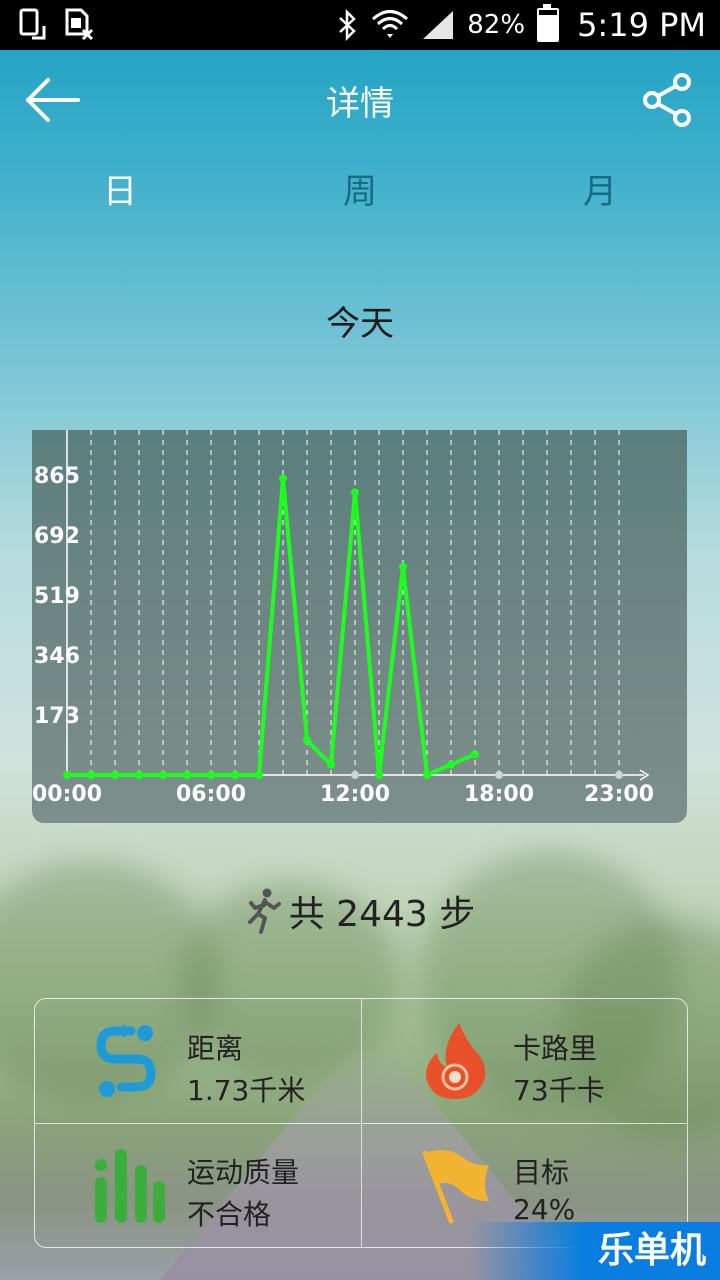  Describe the element at coordinates (548, 23) in the screenshot. I see `battery-icon` at that location.